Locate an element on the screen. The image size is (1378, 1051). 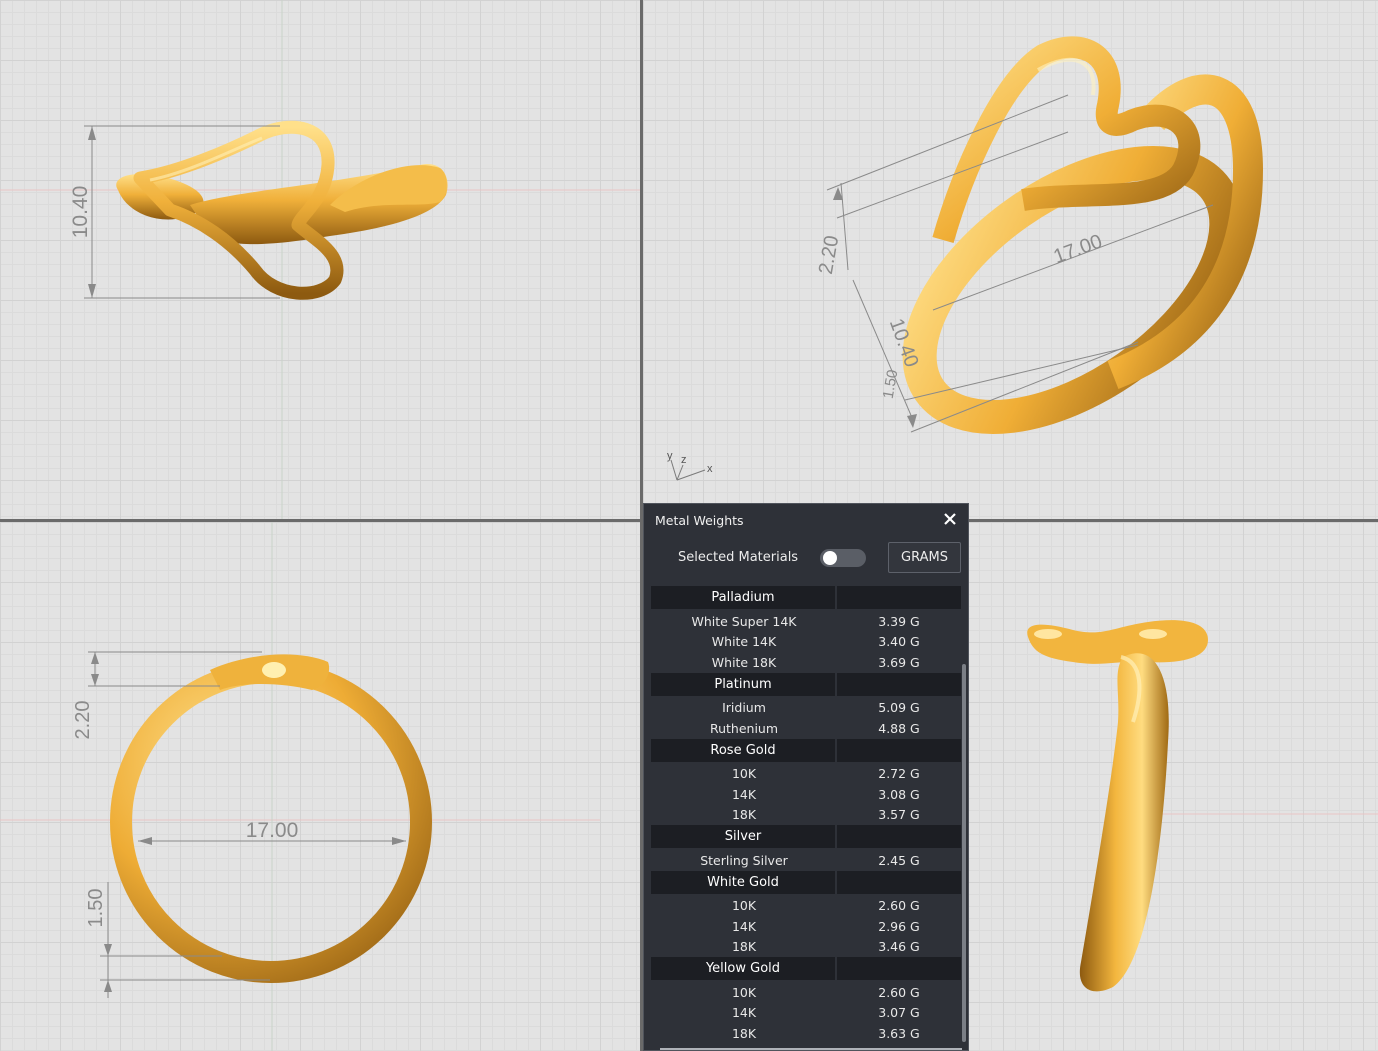
axis-z-label: z is located at coordinates (684, 460).